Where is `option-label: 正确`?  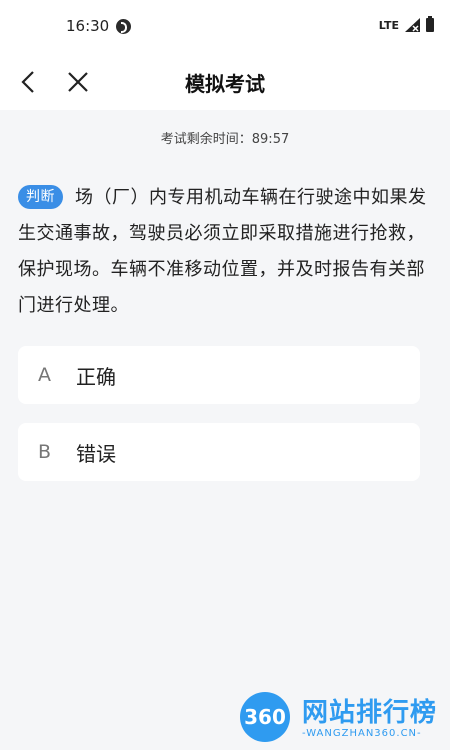
option-label: 正确 is located at coordinates (96, 376).